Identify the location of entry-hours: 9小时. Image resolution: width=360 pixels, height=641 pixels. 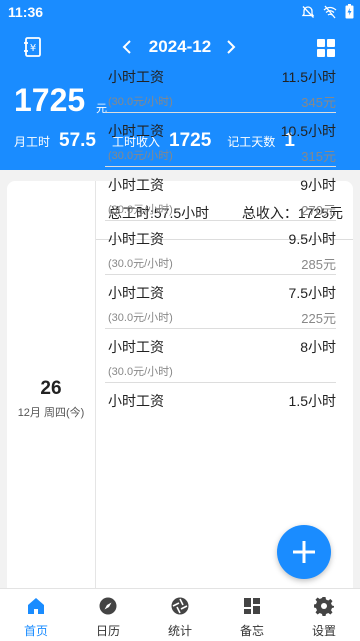
(318, 185).